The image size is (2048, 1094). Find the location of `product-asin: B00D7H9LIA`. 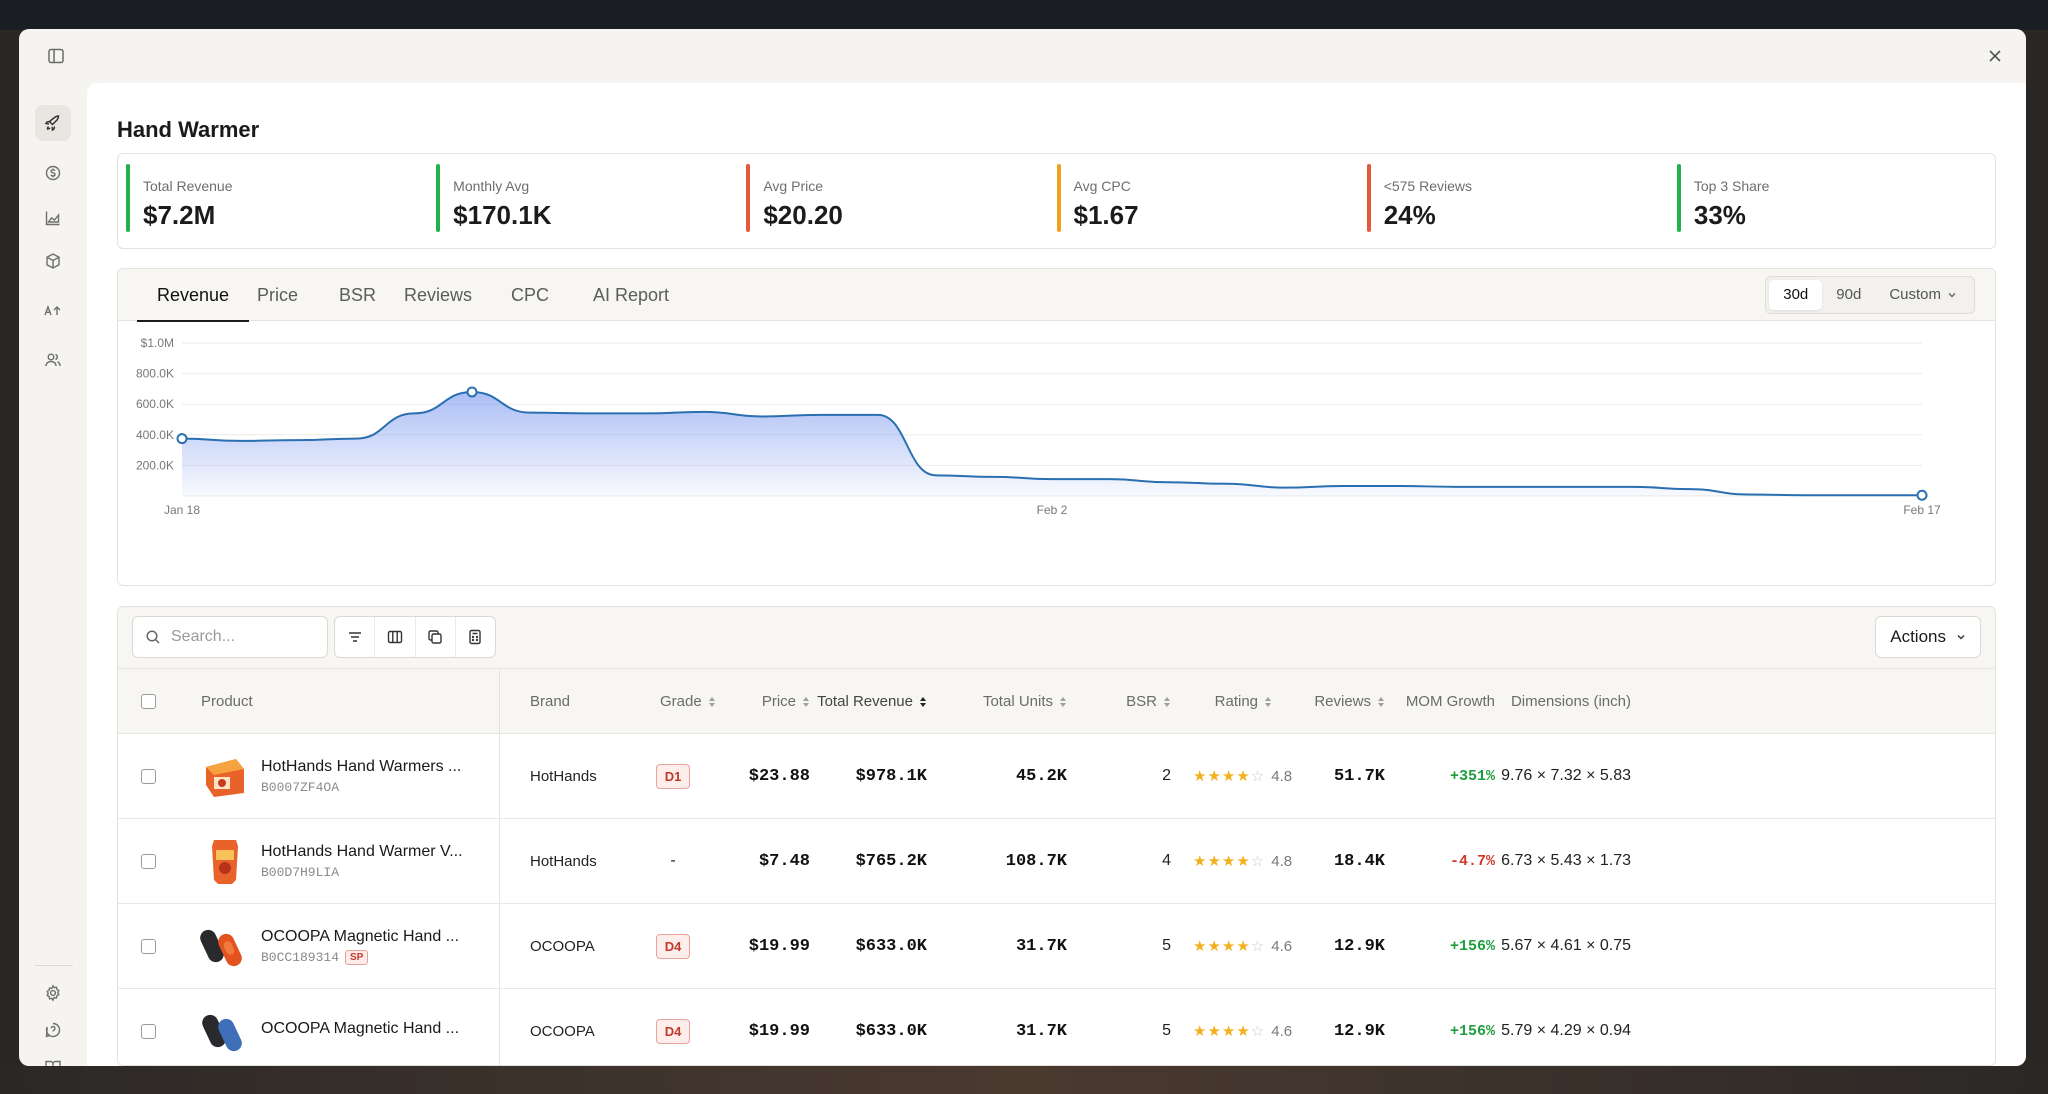

product-asin: B00D7H9LIA is located at coordinates (300, 872).